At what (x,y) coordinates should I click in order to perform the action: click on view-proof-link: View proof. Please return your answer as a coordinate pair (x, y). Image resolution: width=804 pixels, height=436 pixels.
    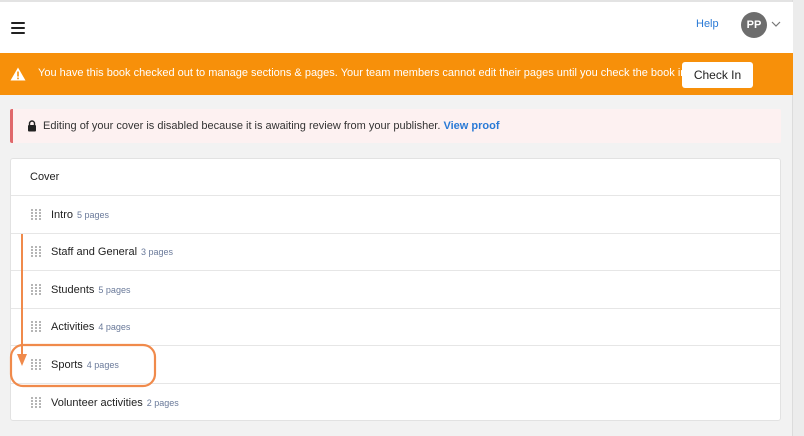
    Looking at the image, I should click on (471, 126).